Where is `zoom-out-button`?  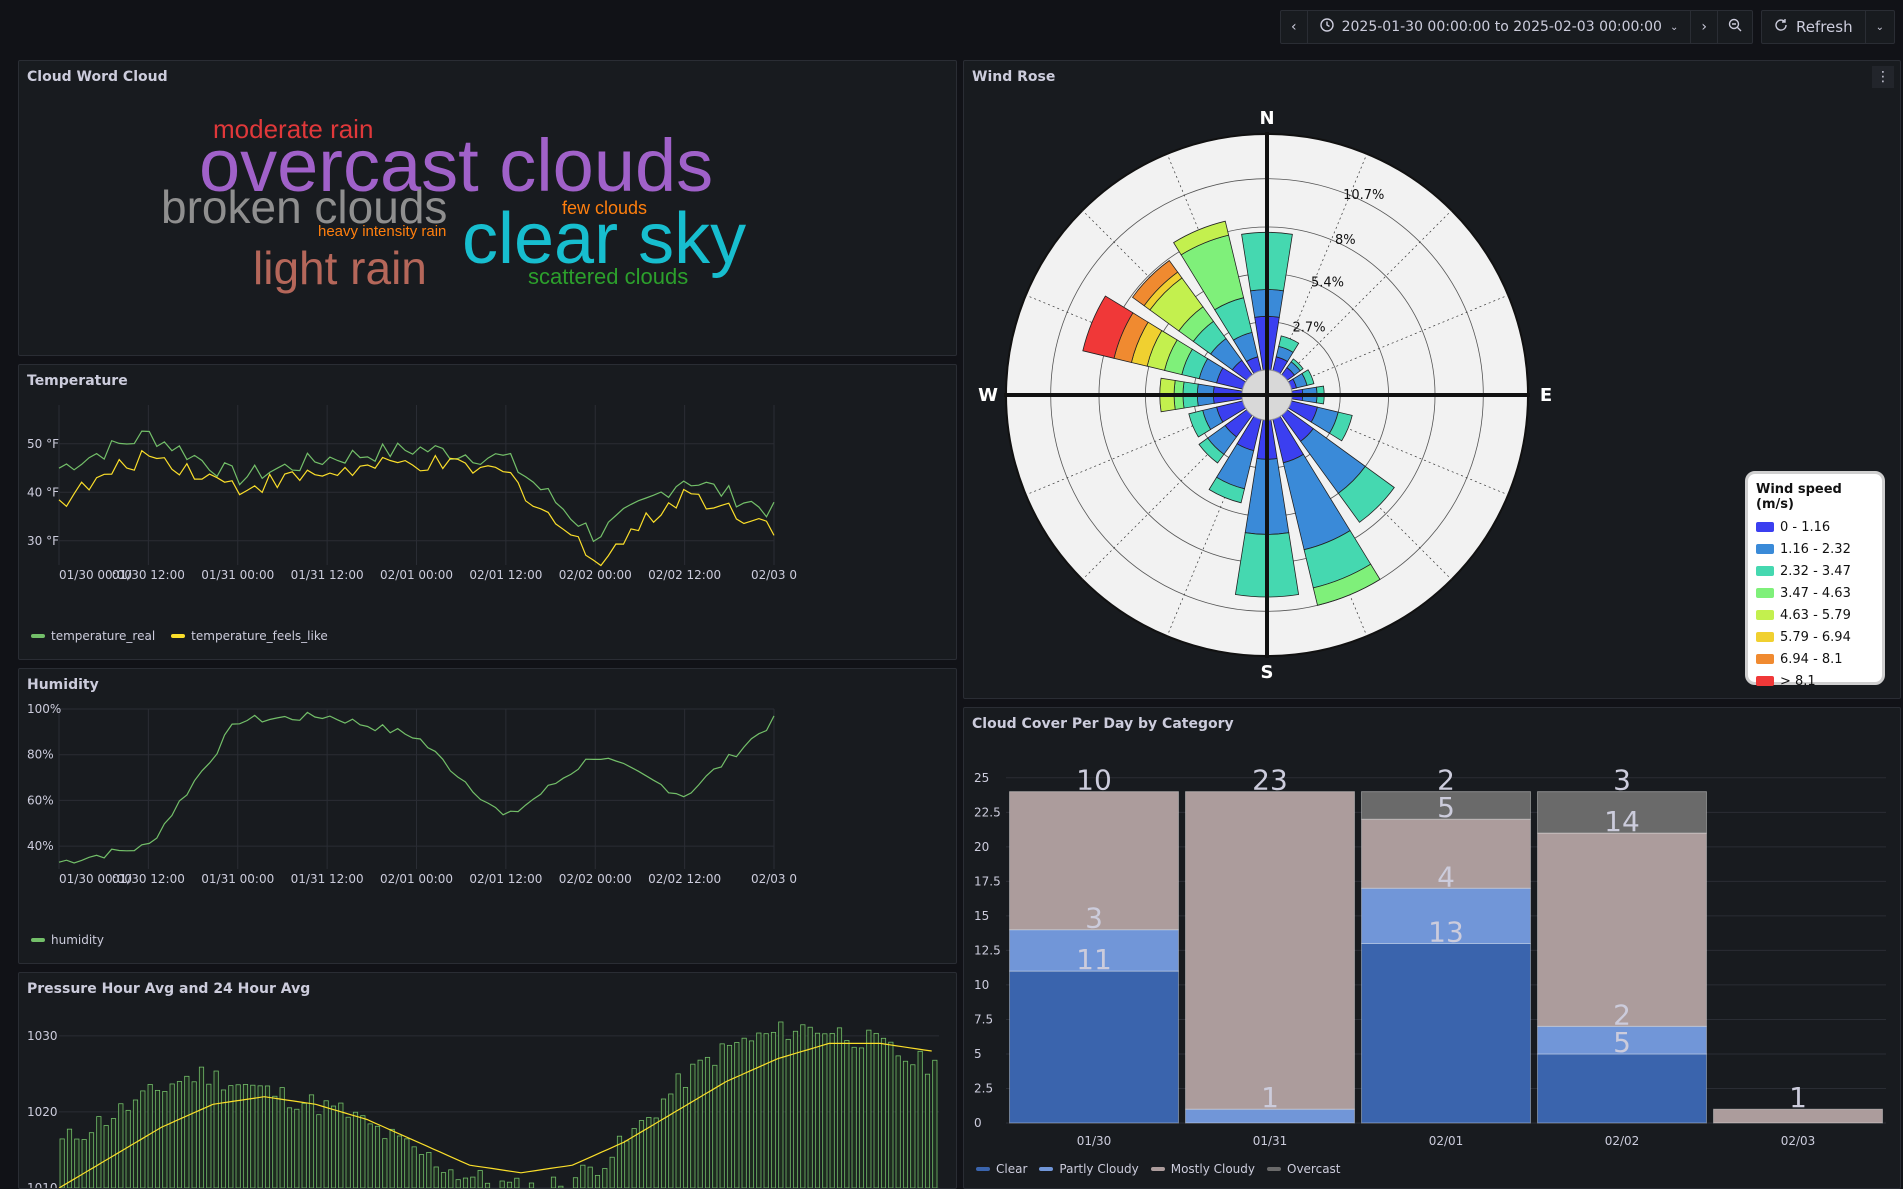 zoom-out-button is located at coordinates (1735, 27).